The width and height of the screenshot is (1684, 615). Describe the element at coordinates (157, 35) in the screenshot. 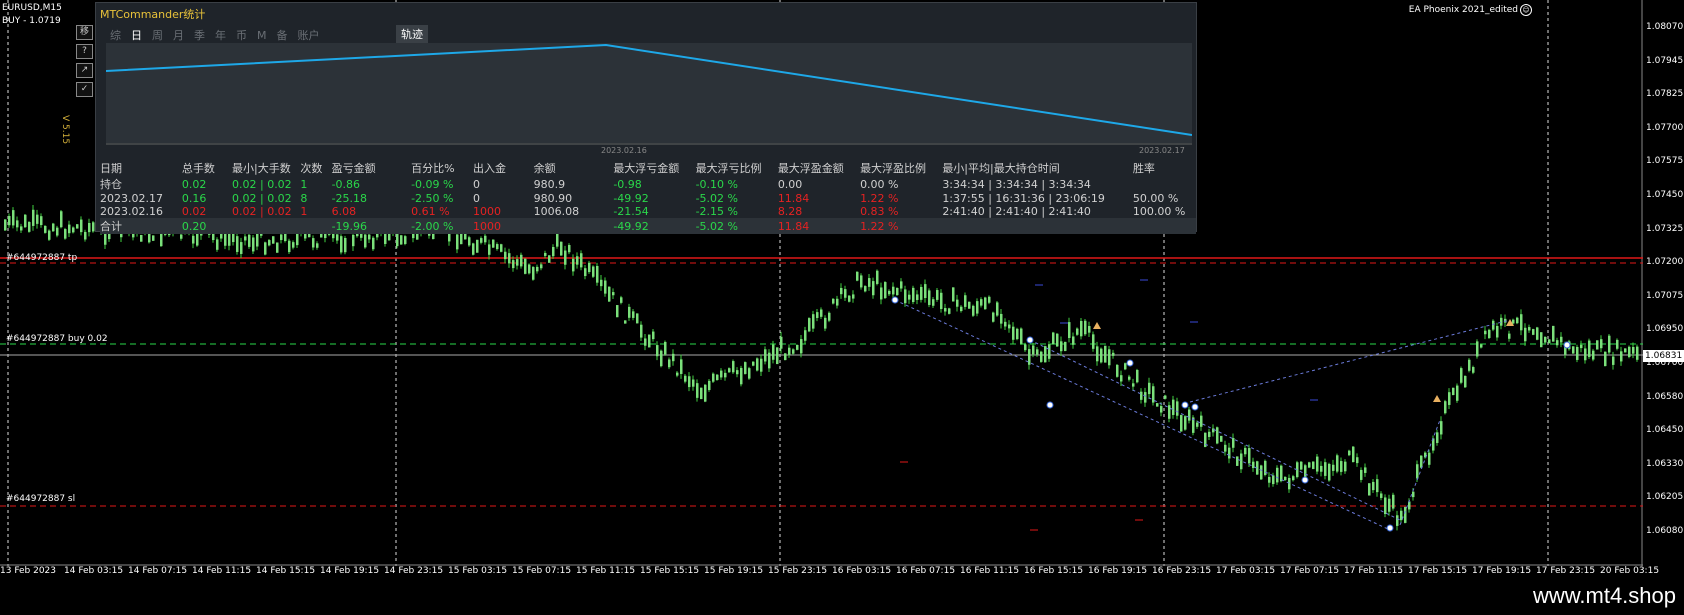

I see `tab-2: 周` at that location.